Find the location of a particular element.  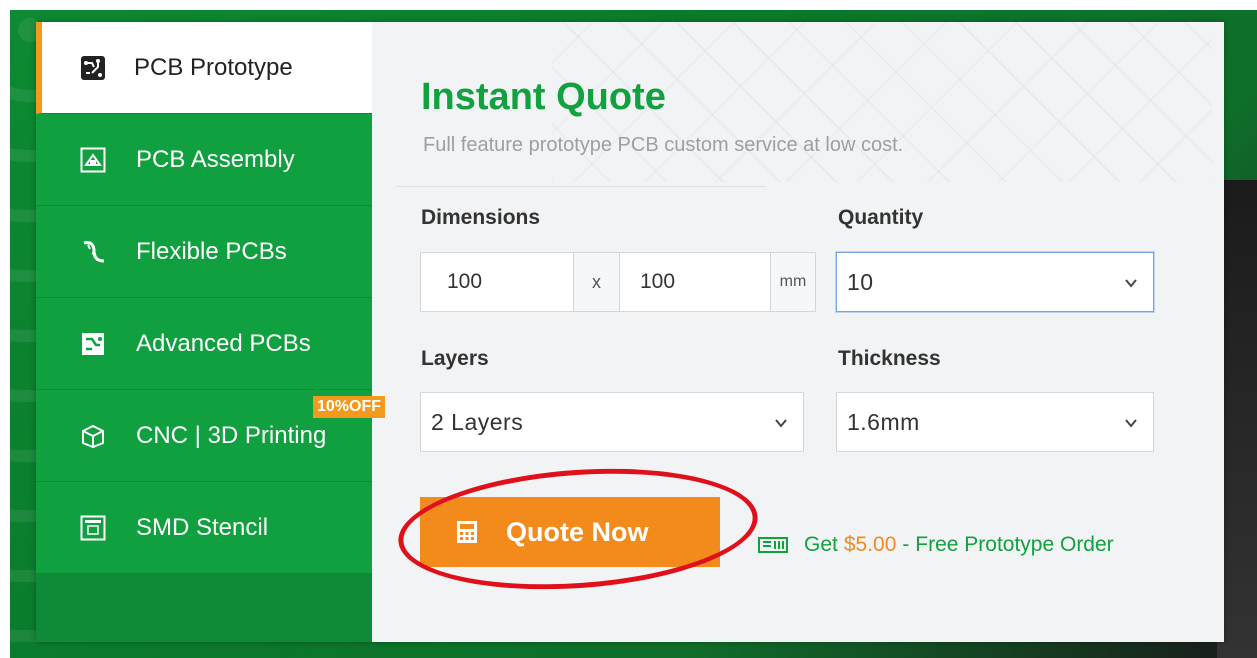

sidebar-item-label: PCB Assembly is located at coordinates (215, 159).